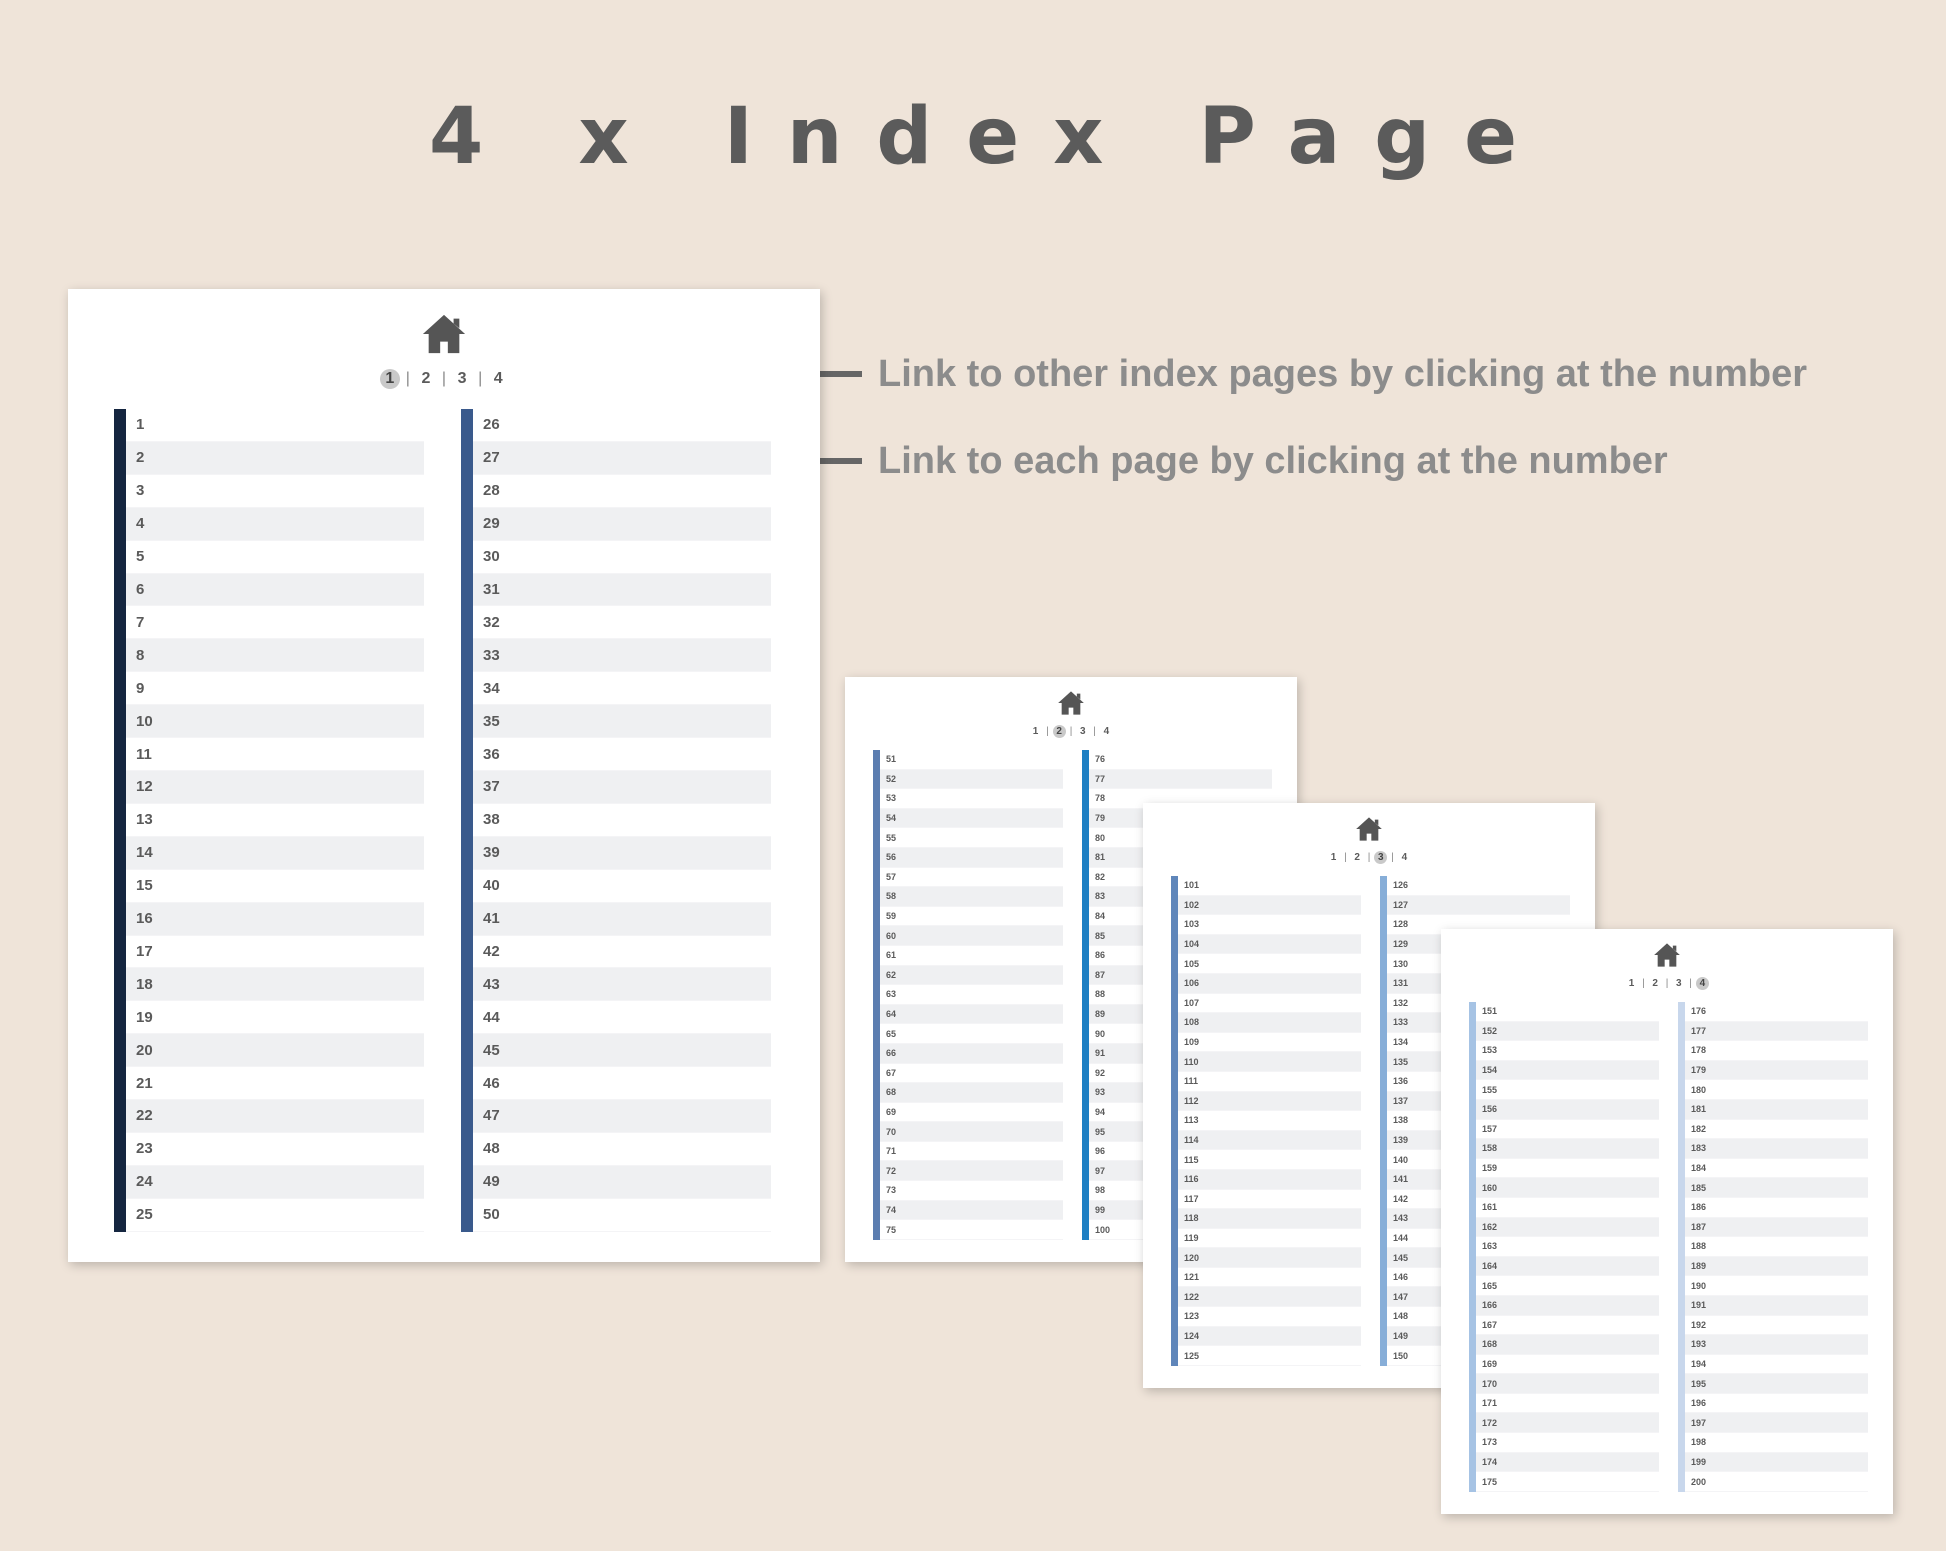  Describe the element at coordinates (1776, 1266) in the screenshot. I see `index-entry-189: 189` at that location.